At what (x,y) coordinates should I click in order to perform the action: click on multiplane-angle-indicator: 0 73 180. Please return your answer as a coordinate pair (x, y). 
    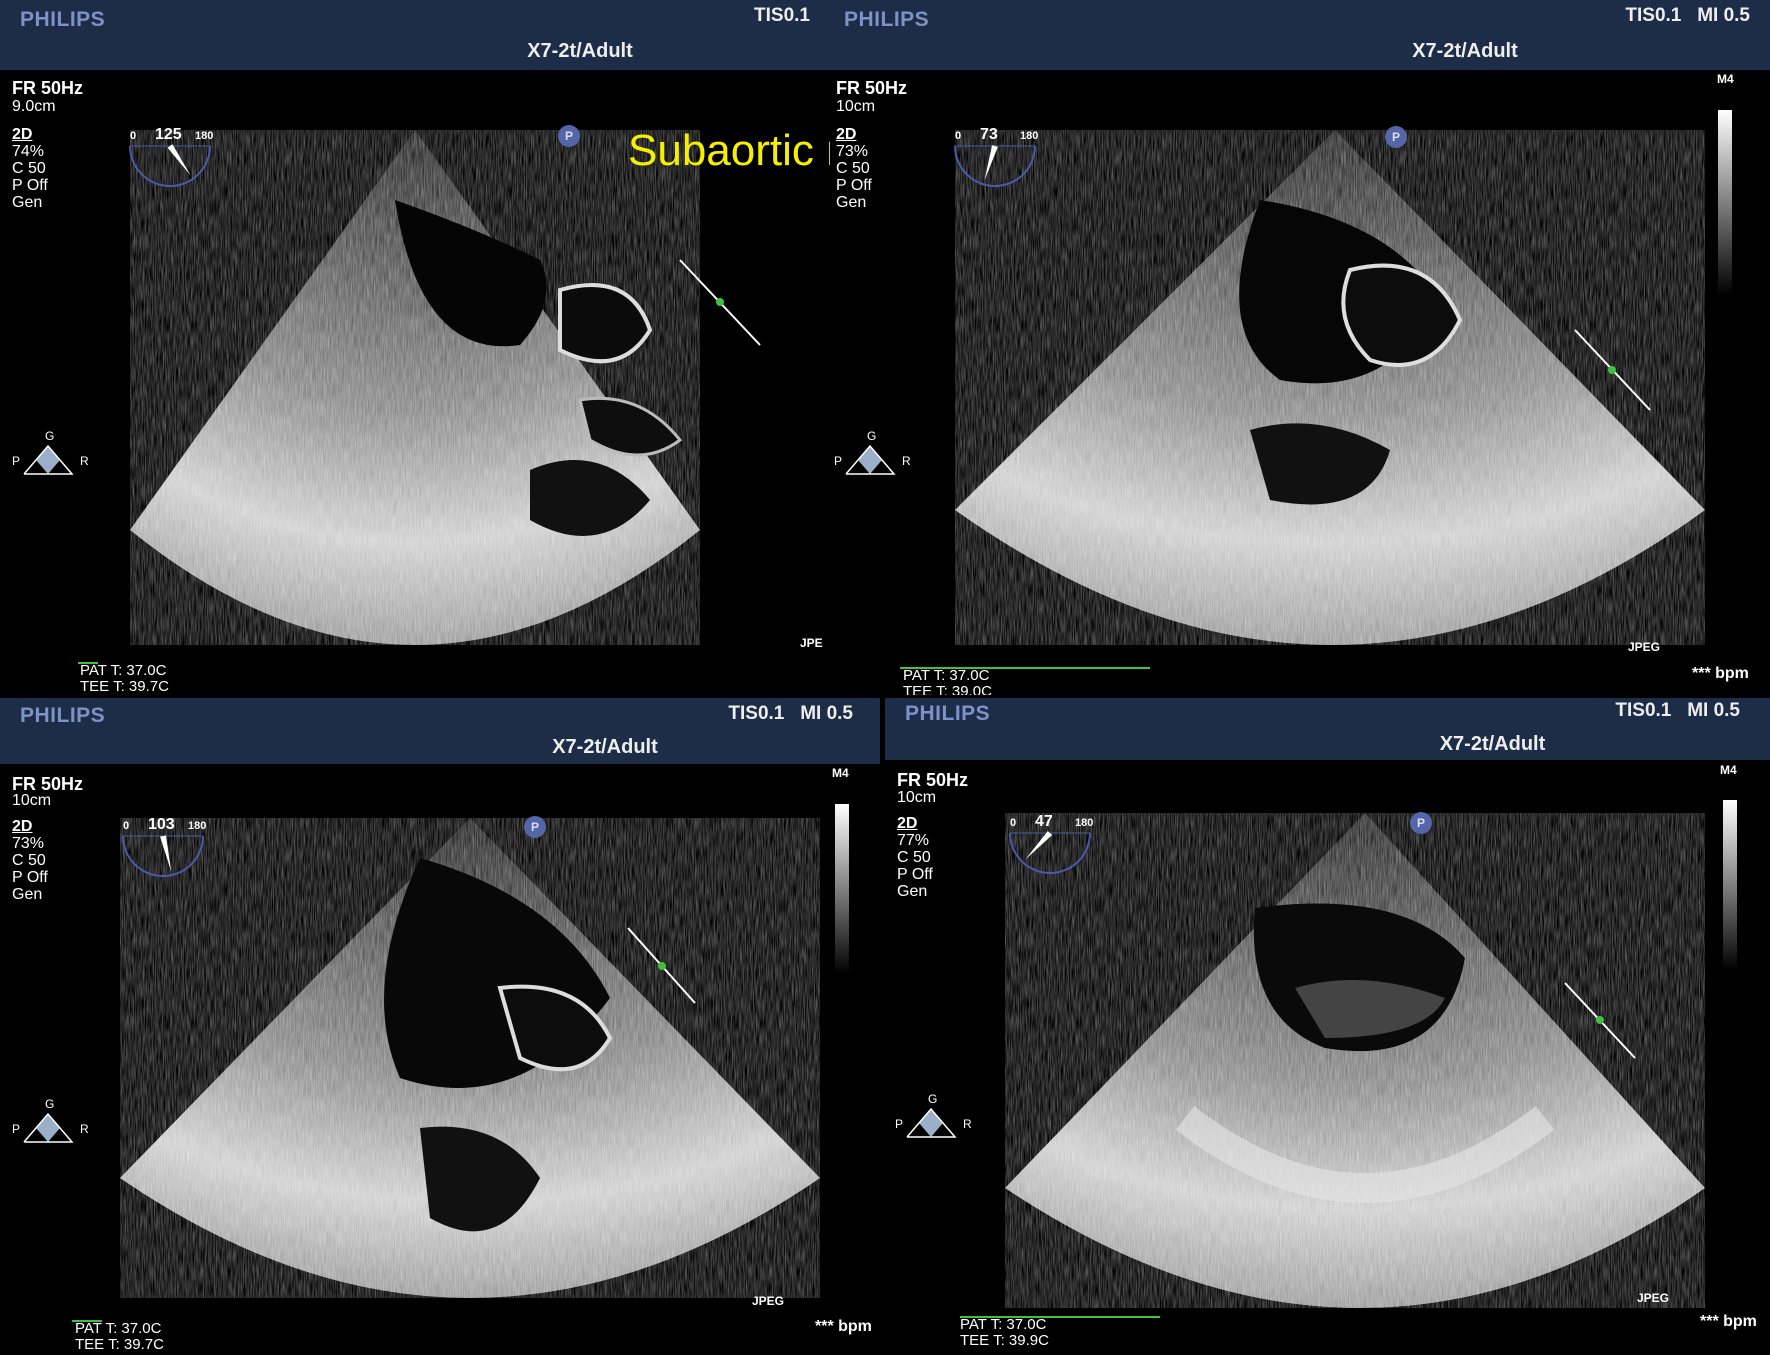
    Looking at the image, I should click on (995, 158).